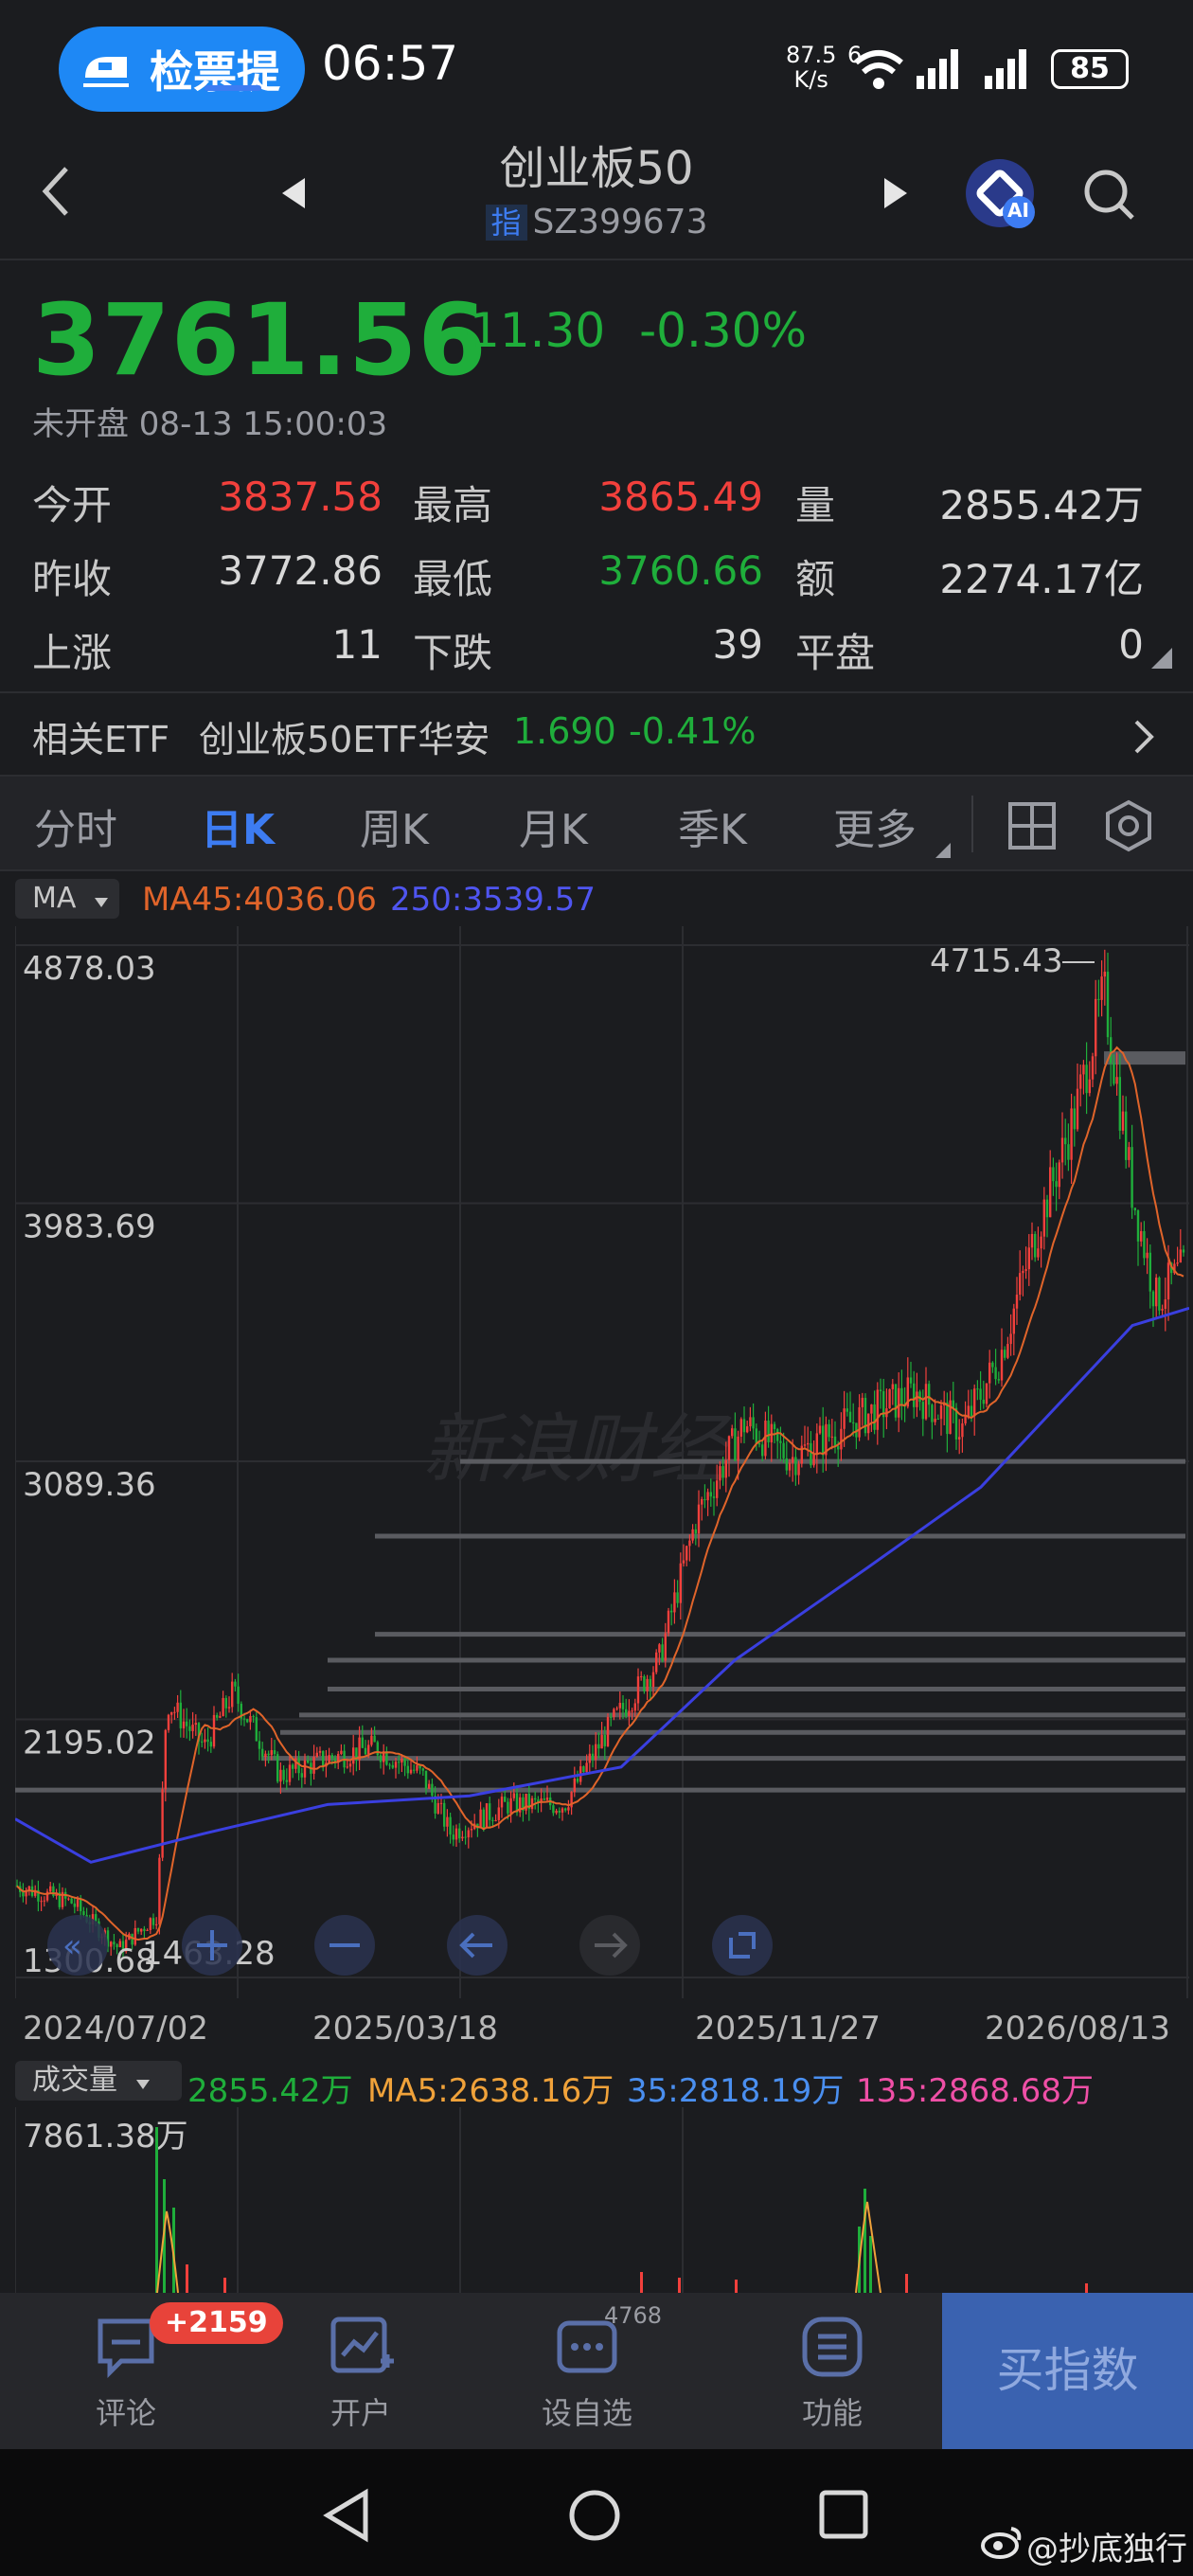 The height and width of the screenshot is (2576, 1193). Describe the element at coordinates (553, 826) in the screenshot. I see `tab-monthly-k: 月K` at that location.